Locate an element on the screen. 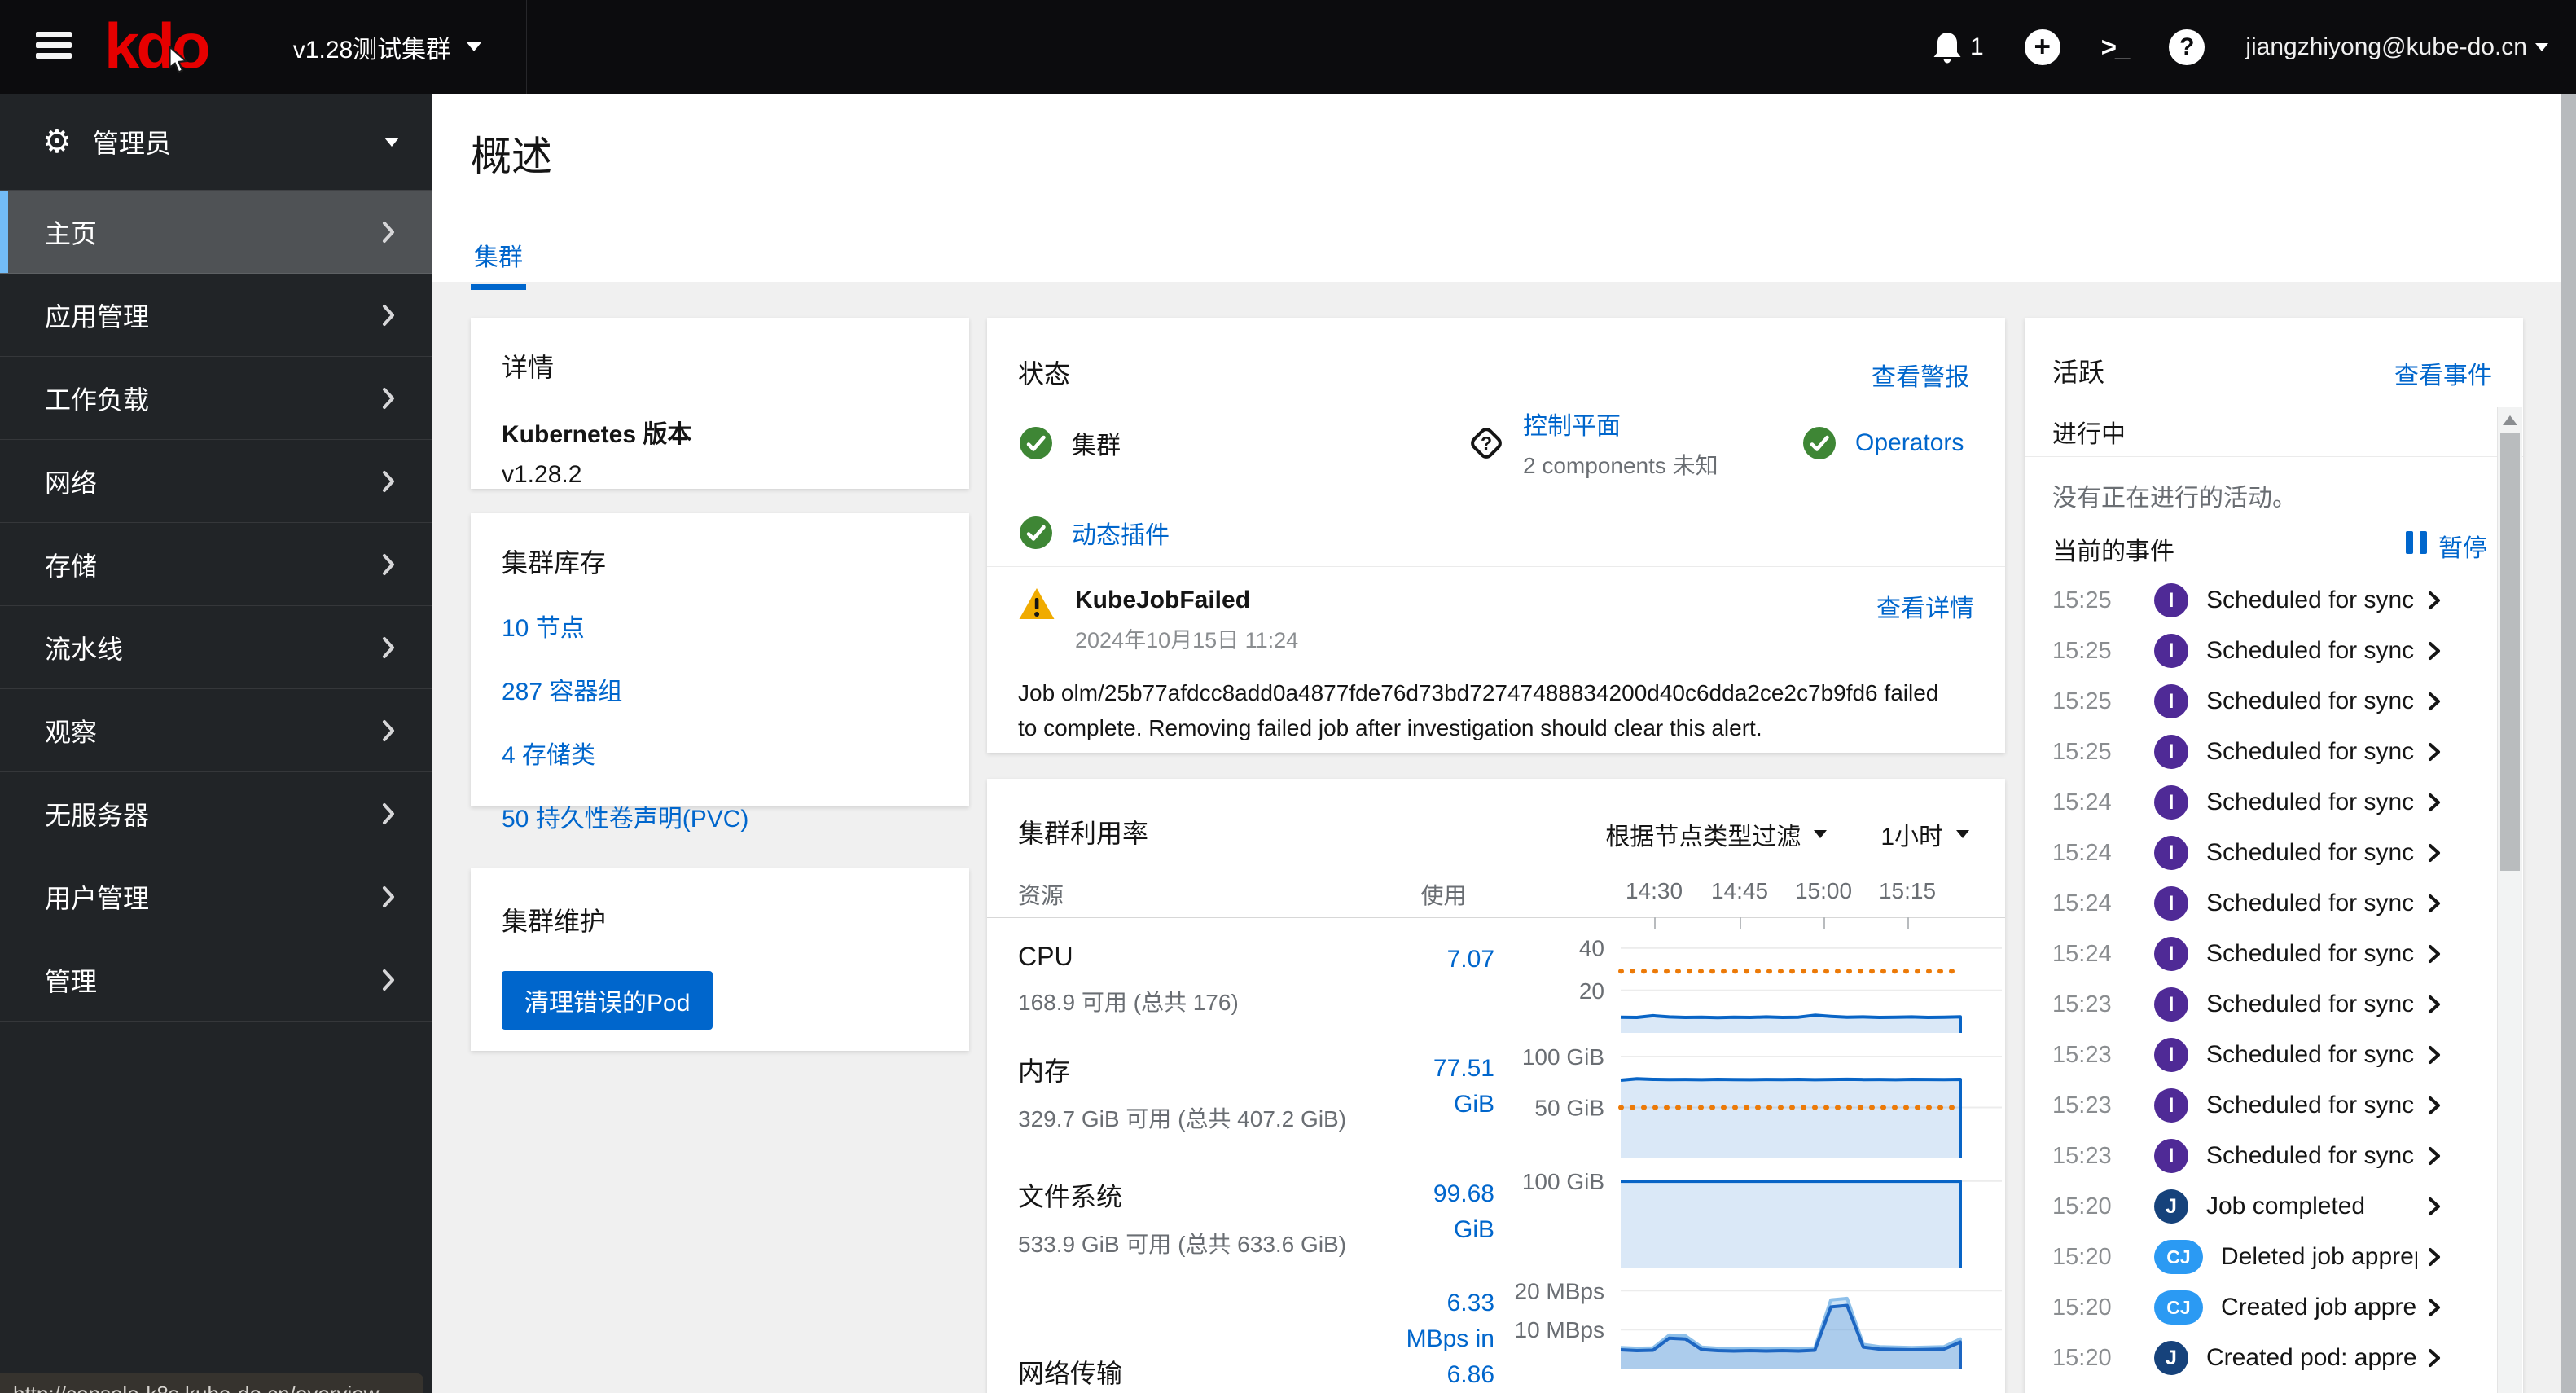 The width and height of the screenshot is (2576, 1393). sidebar-item-主页: 主页 is located at coordinates (216, 233).